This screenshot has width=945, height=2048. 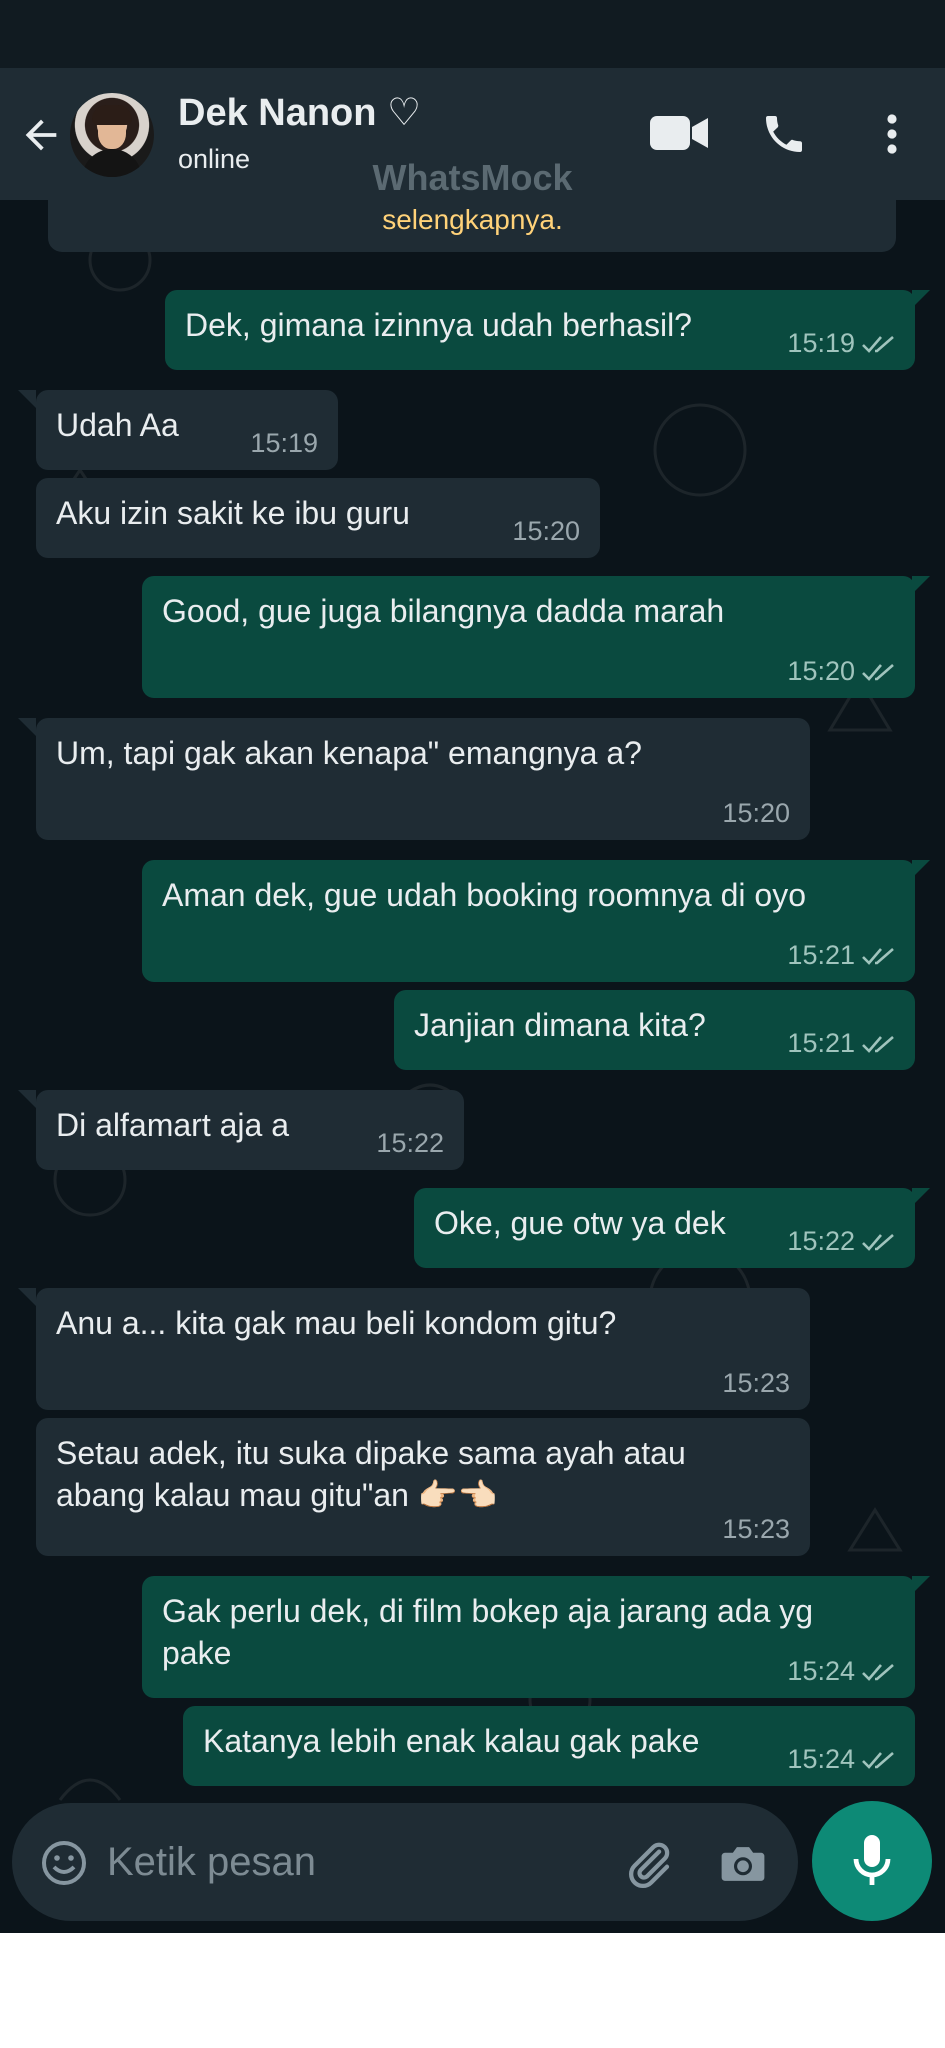 I want to click on message-text: Janjian dimana kita?, so click(x=560, y=1025).